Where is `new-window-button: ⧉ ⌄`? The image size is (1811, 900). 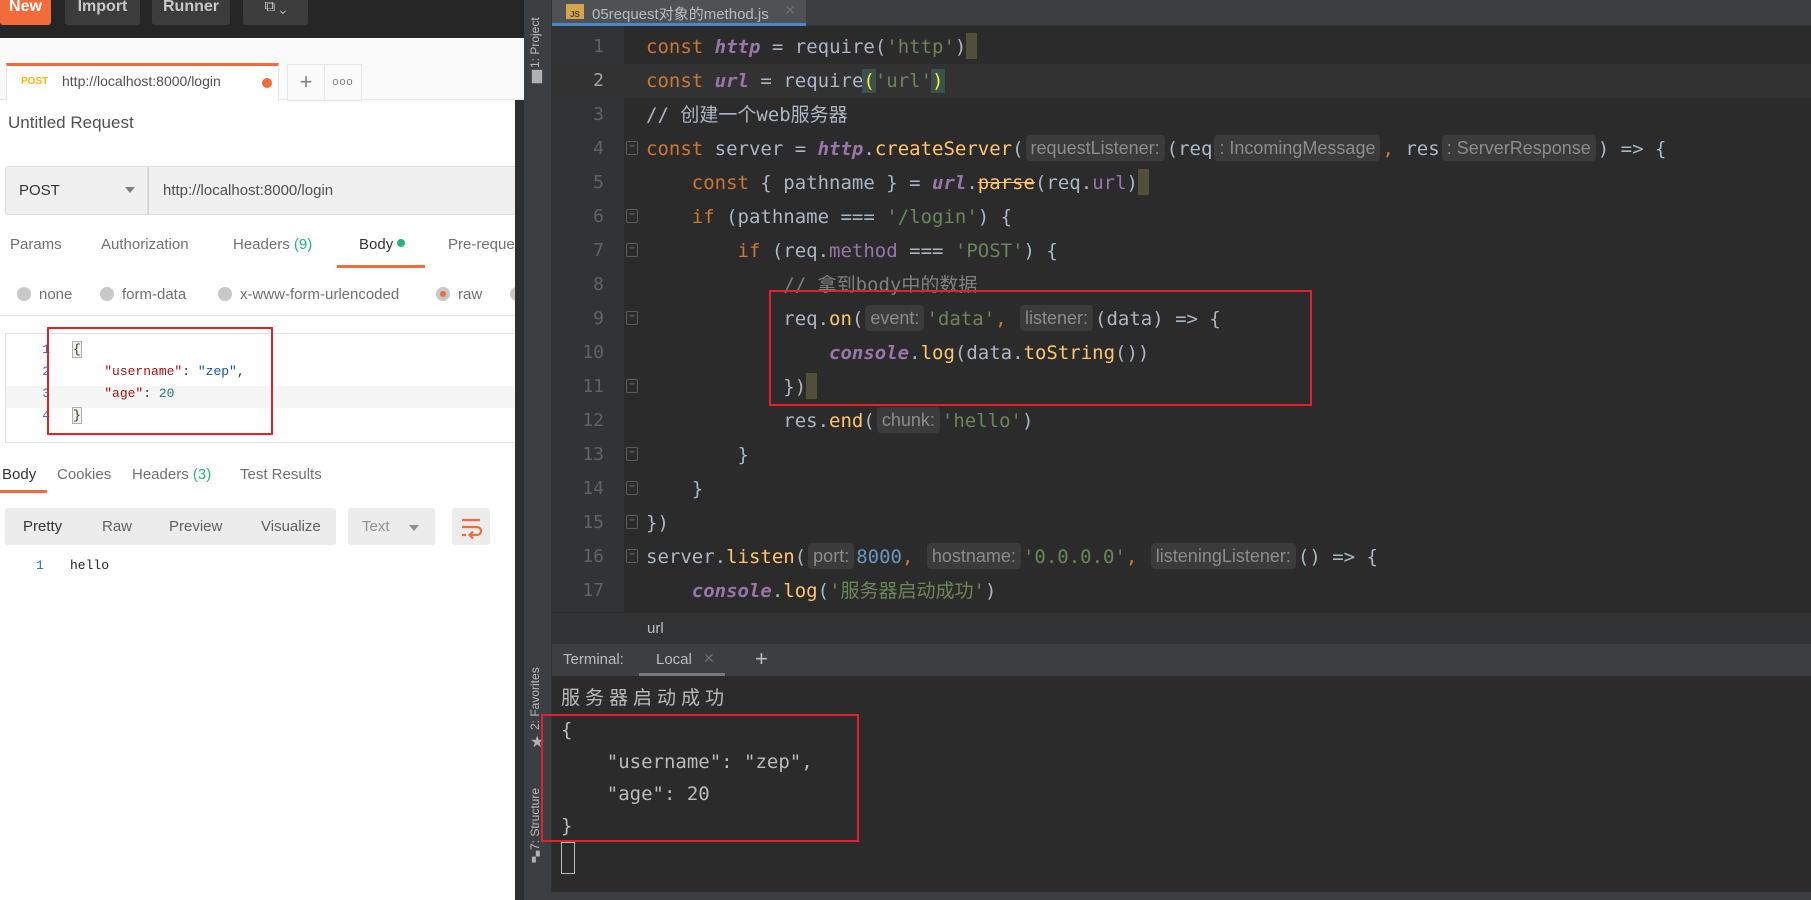
new-window-button: ⧉ ⌄ is located at coordinates (275, 12).